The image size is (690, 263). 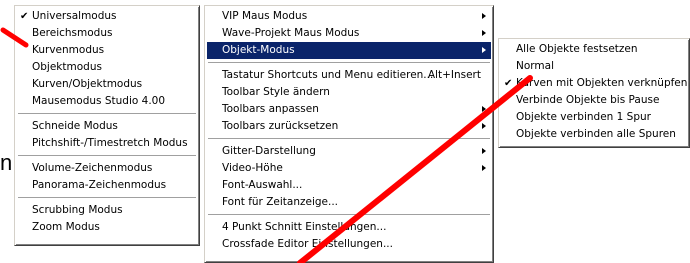 What do you see at coordinates (276, 92) in the screenshot?
I see `menu-item-label: Toolbar Style ändern` at bounding box center [276, 92].